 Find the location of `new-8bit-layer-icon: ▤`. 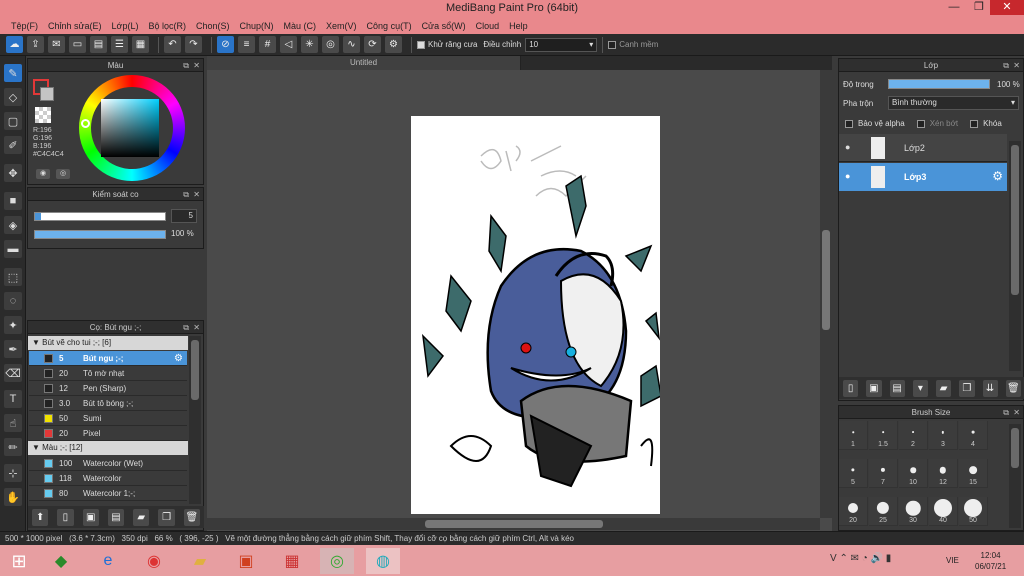

new-8bit-layer-icon: ▤ is located at coordinates (897, 388).